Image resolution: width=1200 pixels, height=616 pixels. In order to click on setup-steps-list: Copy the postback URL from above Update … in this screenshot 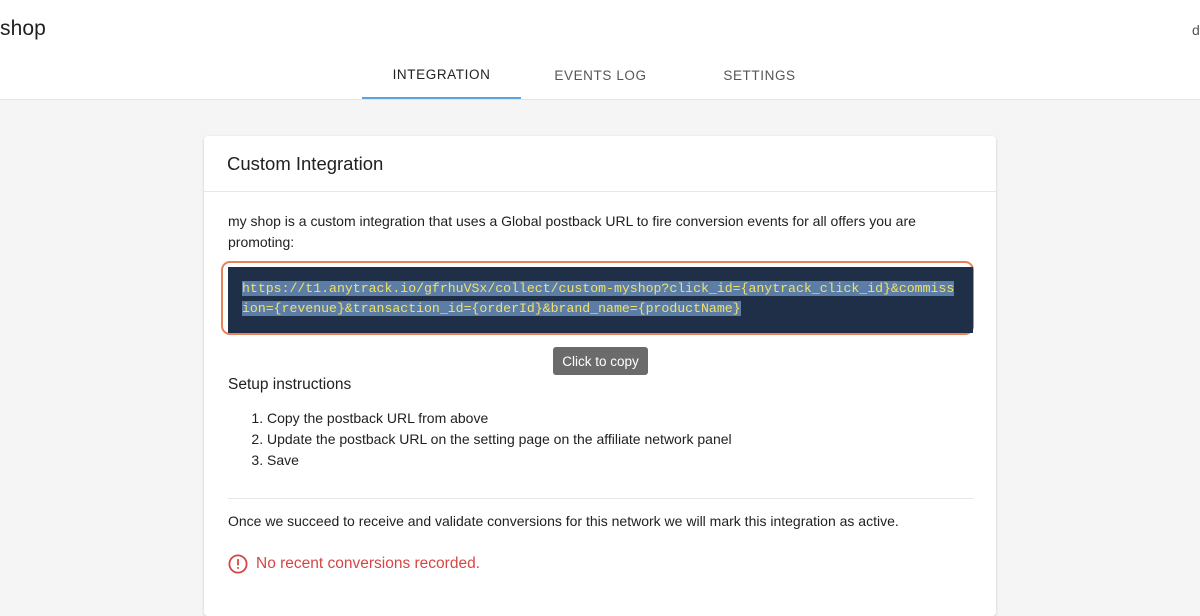, I will do `click(480, 439)`.